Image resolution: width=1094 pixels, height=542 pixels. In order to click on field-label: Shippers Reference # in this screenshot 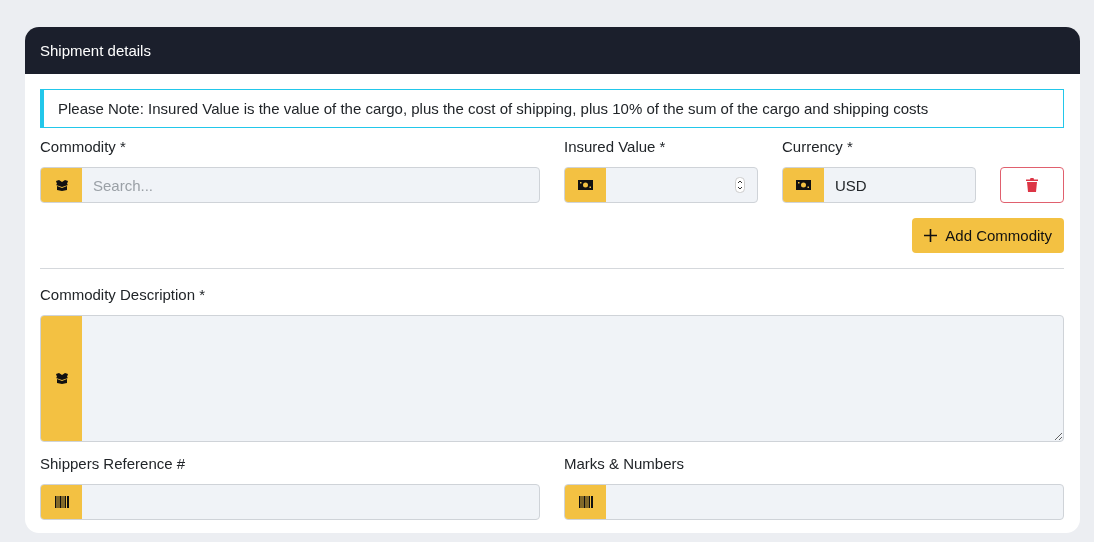, I will do `click(113, 464)`.